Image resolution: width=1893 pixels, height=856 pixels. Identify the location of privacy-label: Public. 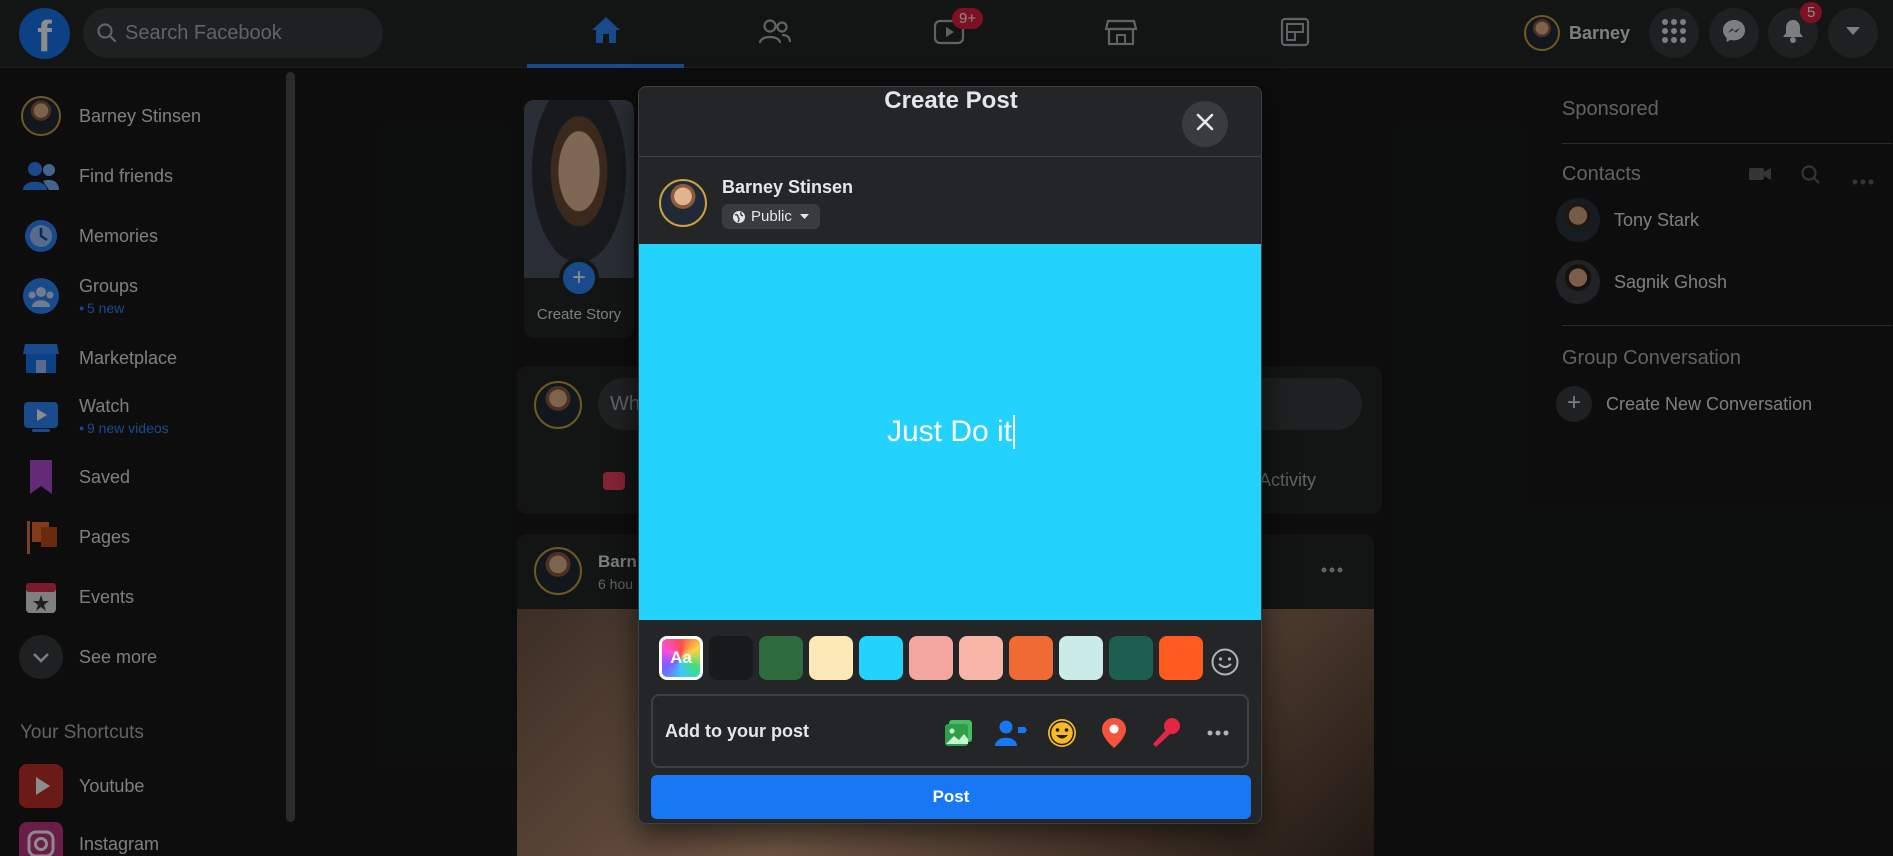
(771, 216).